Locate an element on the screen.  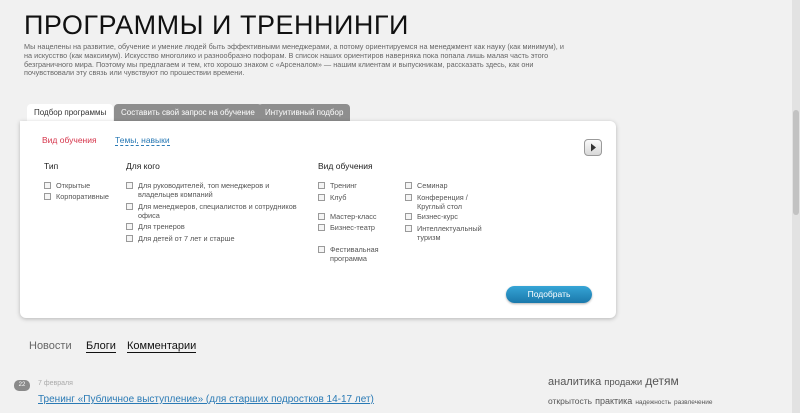
option-label: Фестивальная программа is located at coordinates (354, 254).